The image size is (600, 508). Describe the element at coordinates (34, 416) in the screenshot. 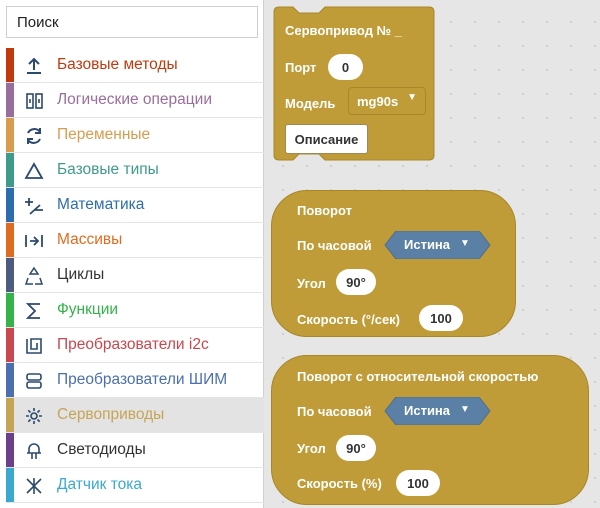

I see `gear-icon` at that location.